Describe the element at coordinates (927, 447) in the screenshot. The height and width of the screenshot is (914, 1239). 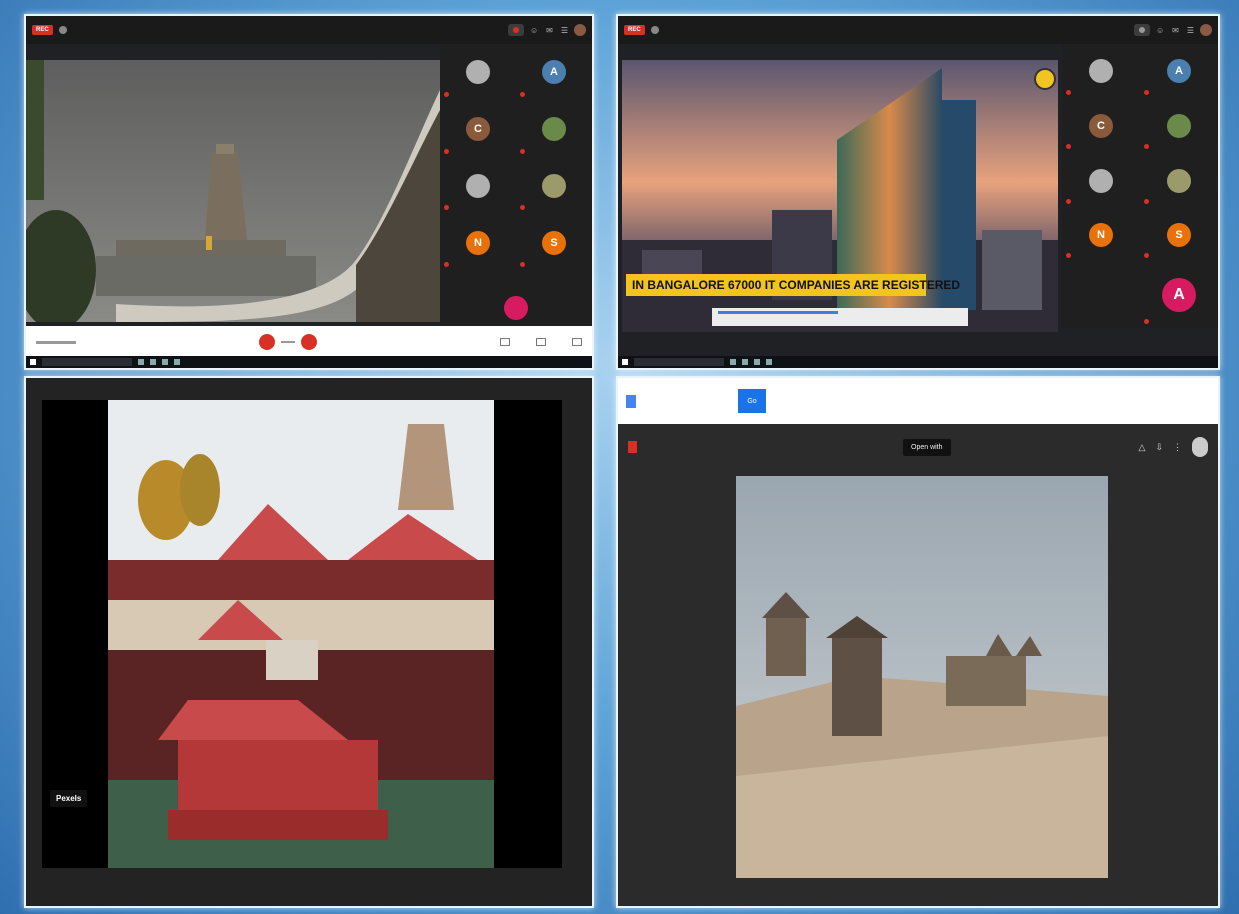
I see `open-with-button: Open with` at that location.